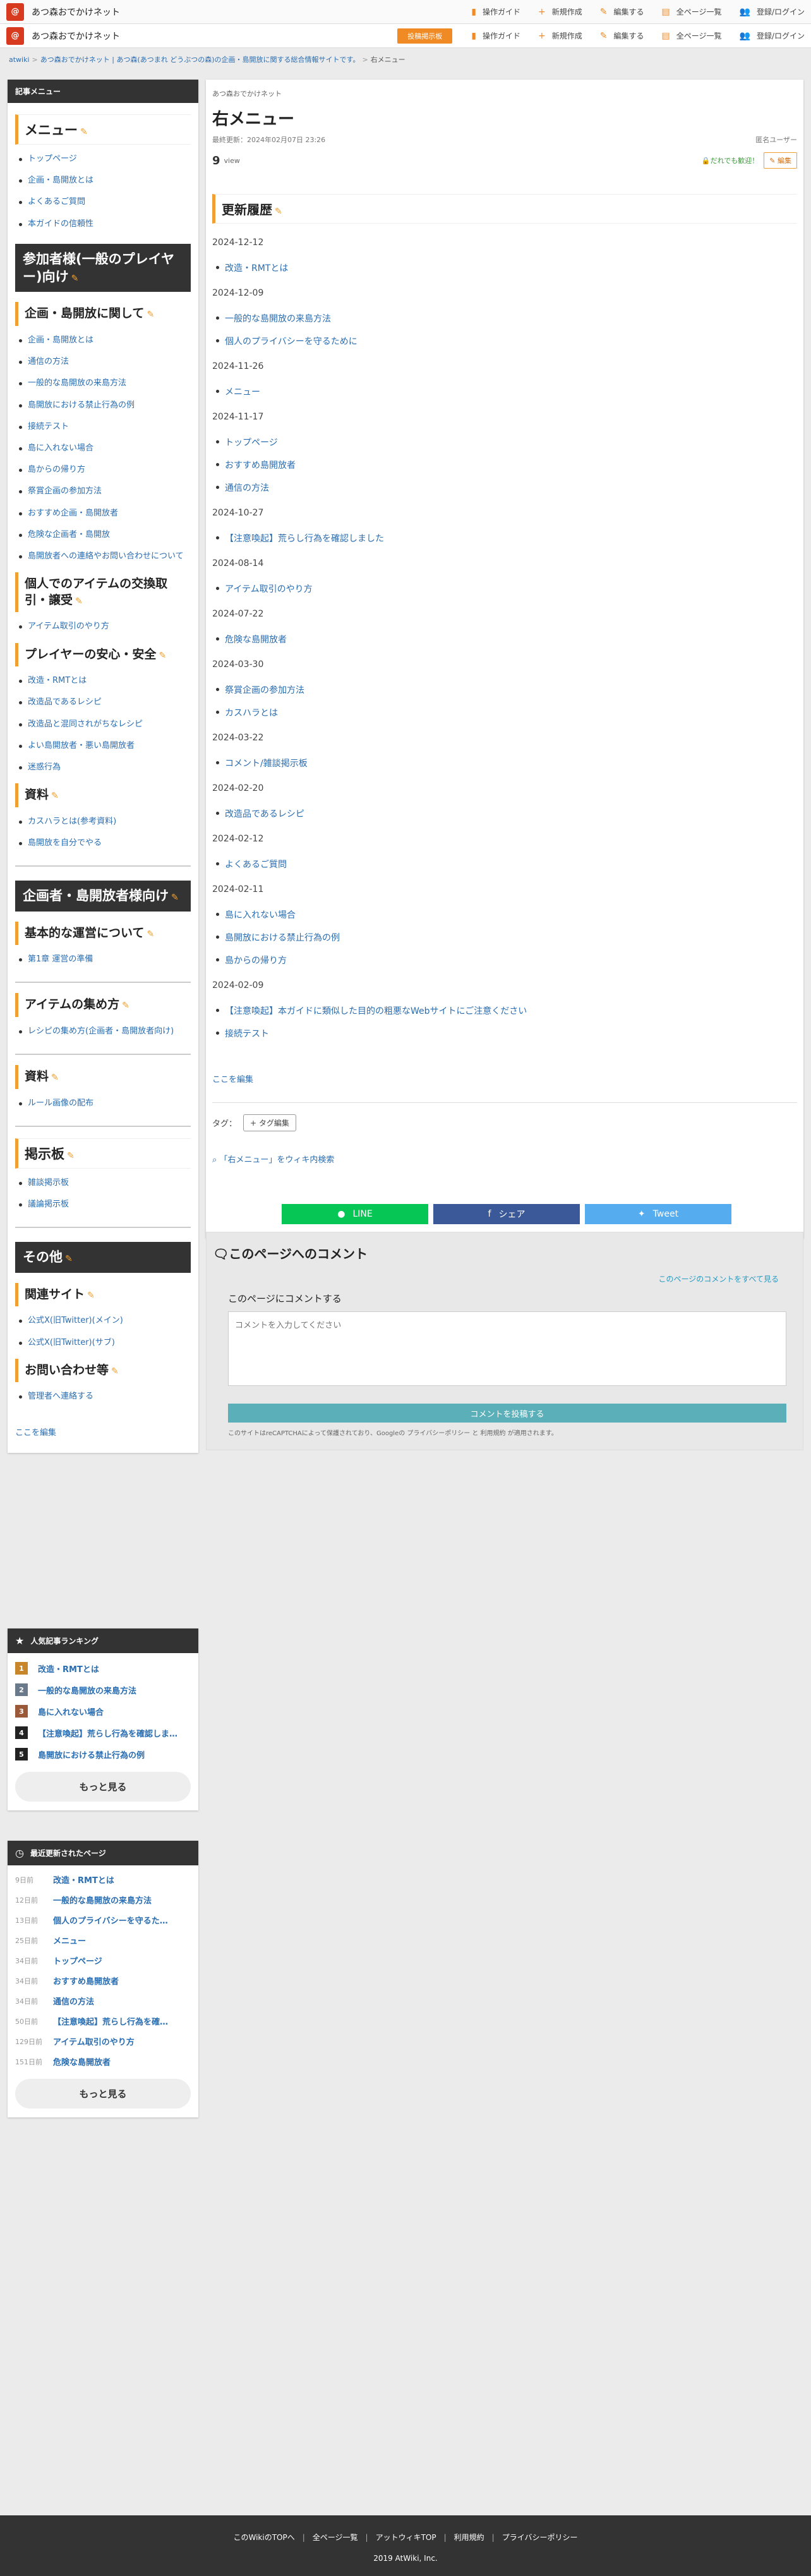  What do you see at coordinates (19, 60) in the screenshot?
I see `breadcrumb-item: atwiki` at bounding box center [19, 60].